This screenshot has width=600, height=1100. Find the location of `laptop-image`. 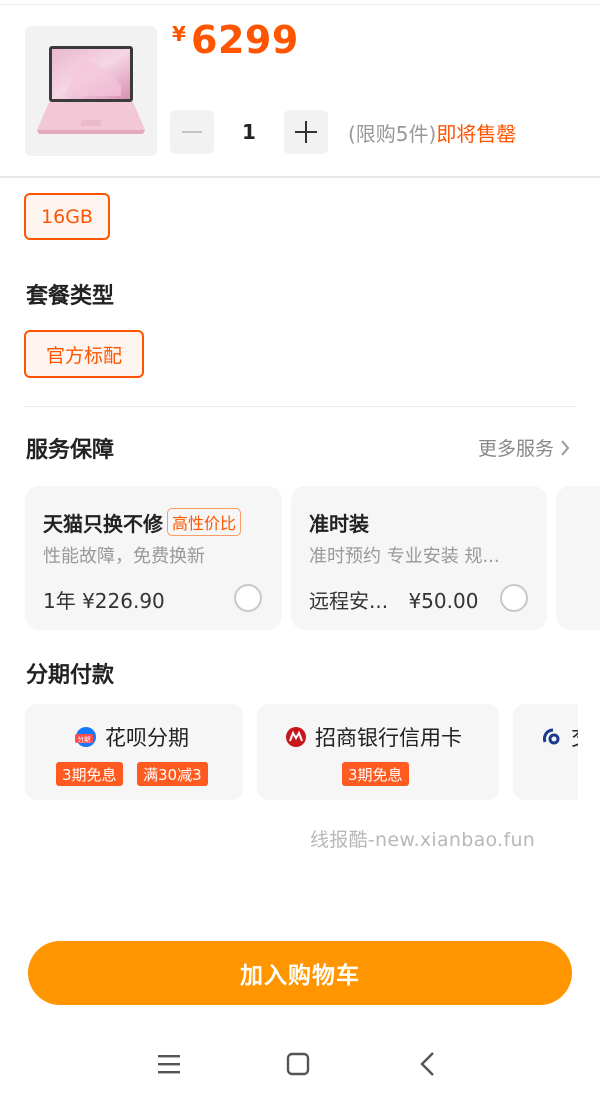

laptop-image is located at coordinates (91, 90).